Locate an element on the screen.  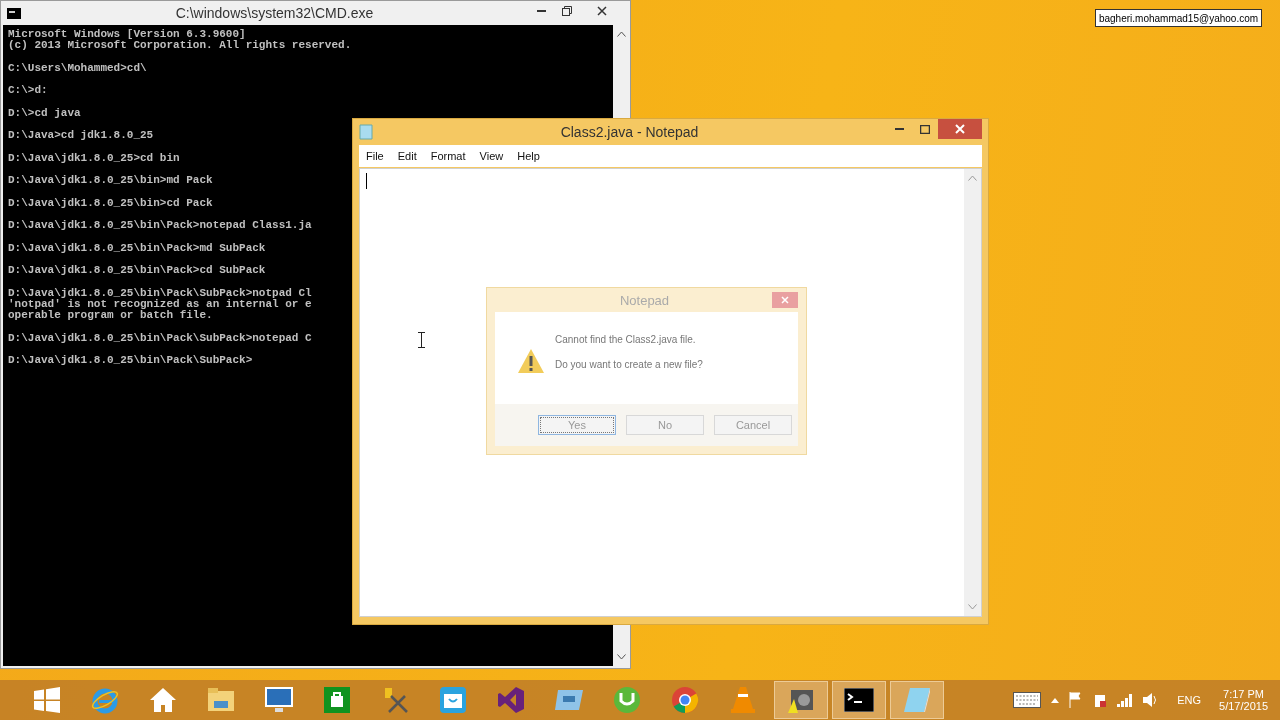
language-indicator: ENG is located at coordinates (1189, 700).